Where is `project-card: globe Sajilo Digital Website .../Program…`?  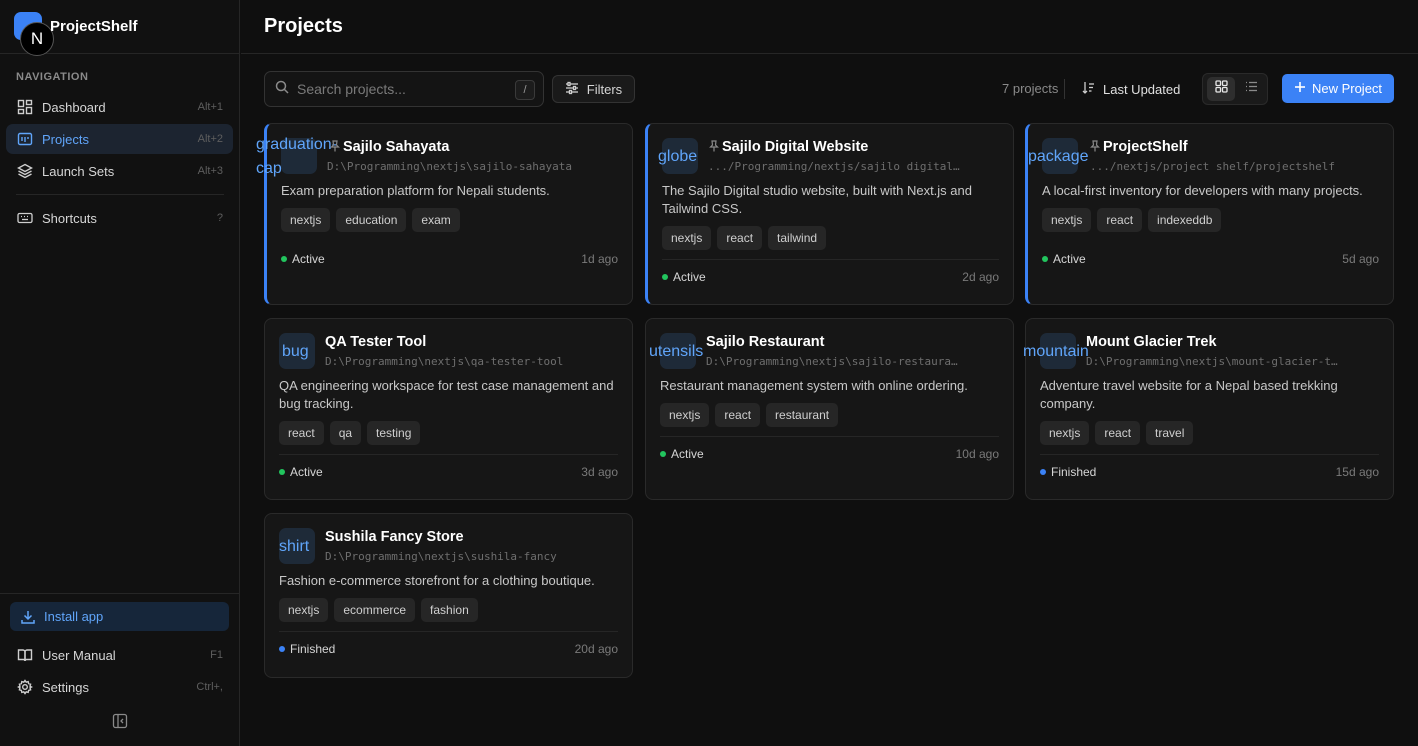
project-card: globe Sajilo Digital Website .../Program… is located at coordinates (829, 214).